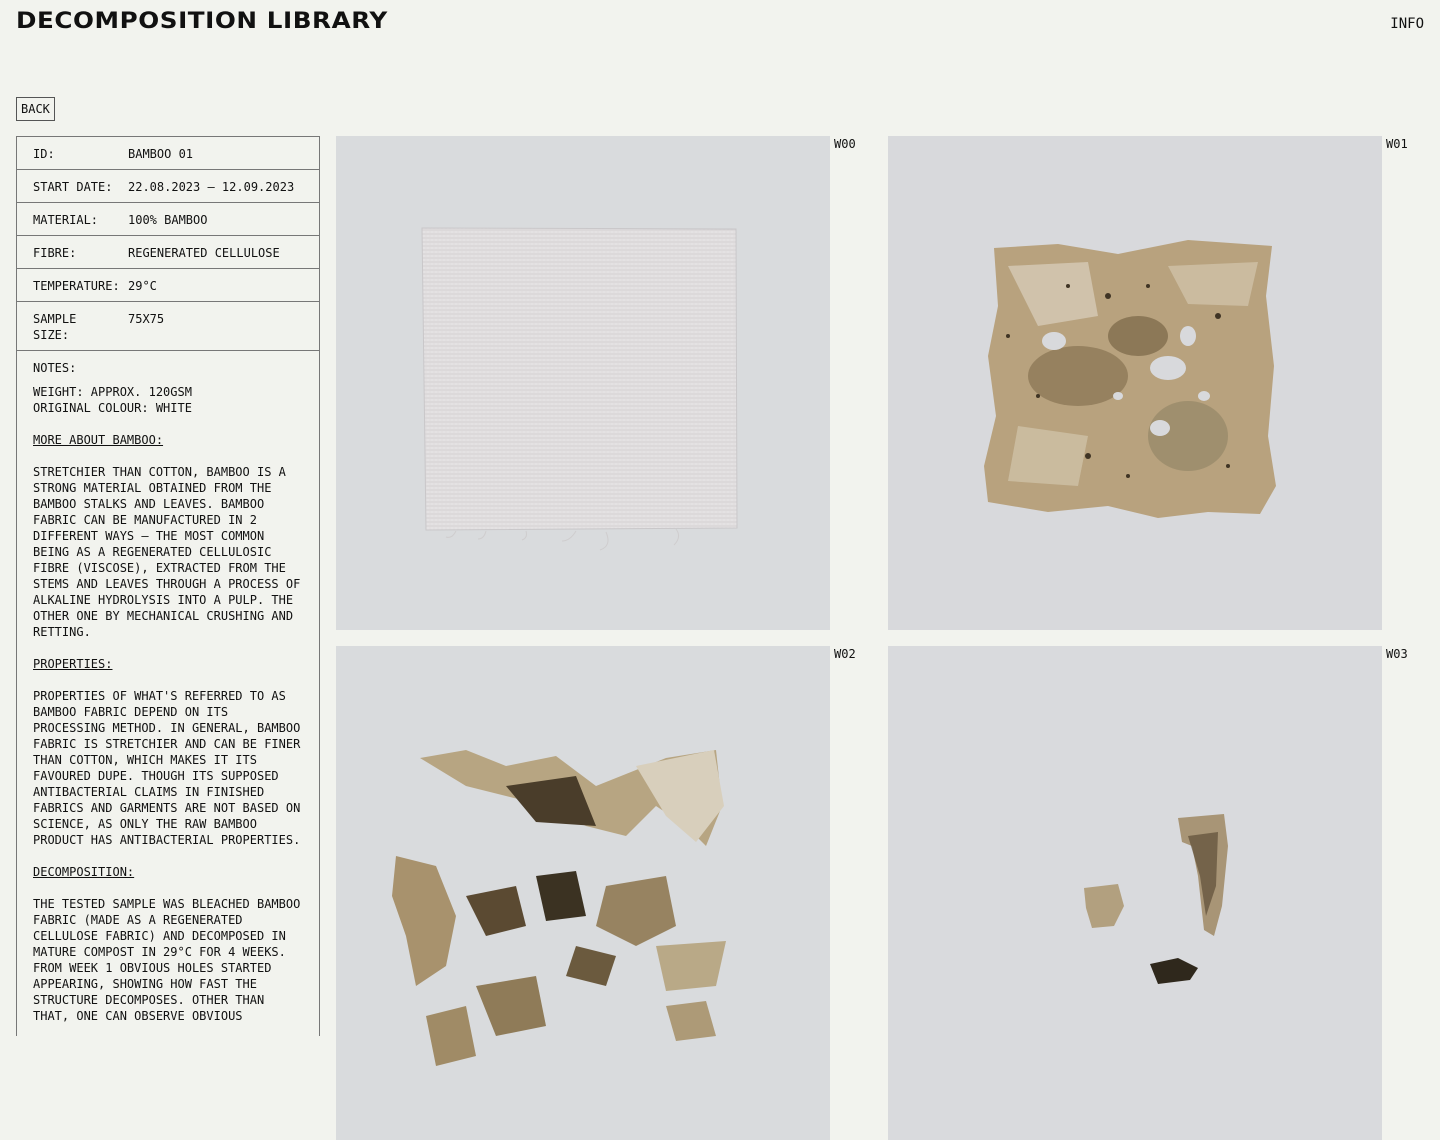 Image resolution: width=1440 pixels, height=1140 pixels. I want to click on meta-key: FIBRE:, so click(55, 253).